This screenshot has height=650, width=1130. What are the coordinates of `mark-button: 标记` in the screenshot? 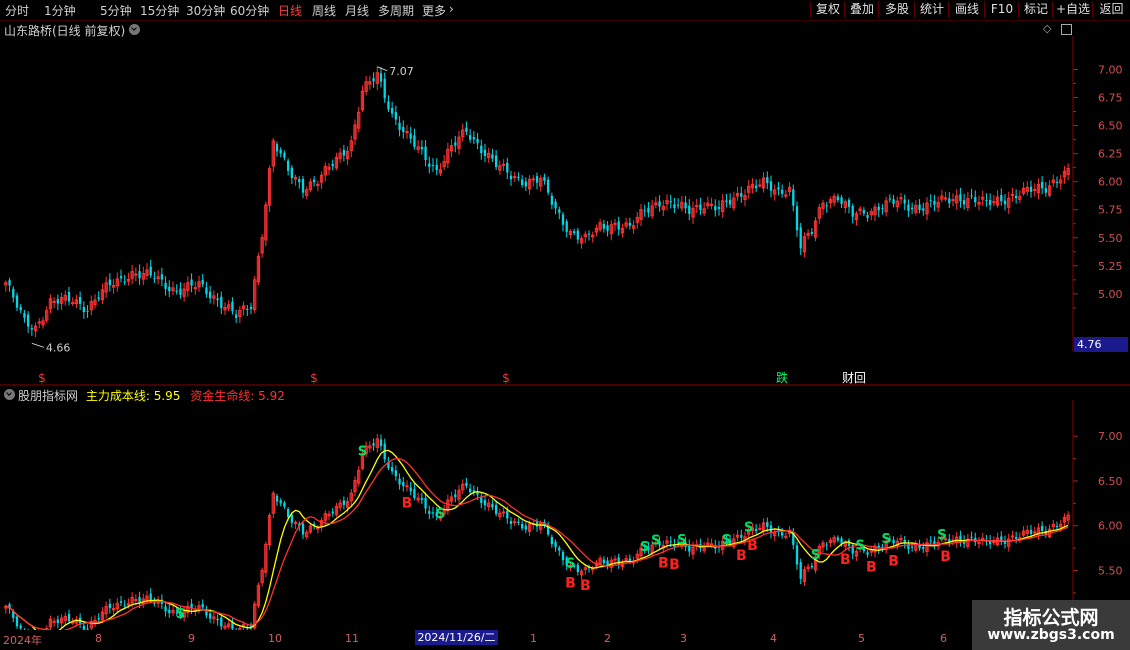 It's located at (1035, 9).